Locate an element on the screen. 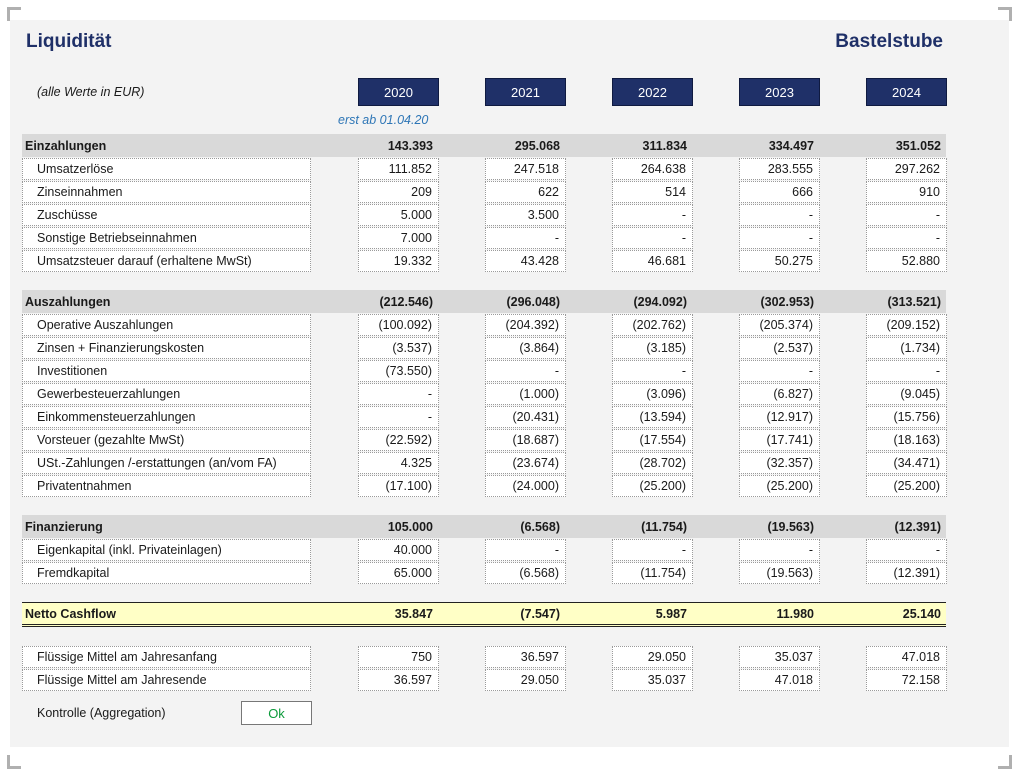 This screenshot has width=1019, height=776. value-cell-2020: 65.000 is located at coordinates (398, 573).